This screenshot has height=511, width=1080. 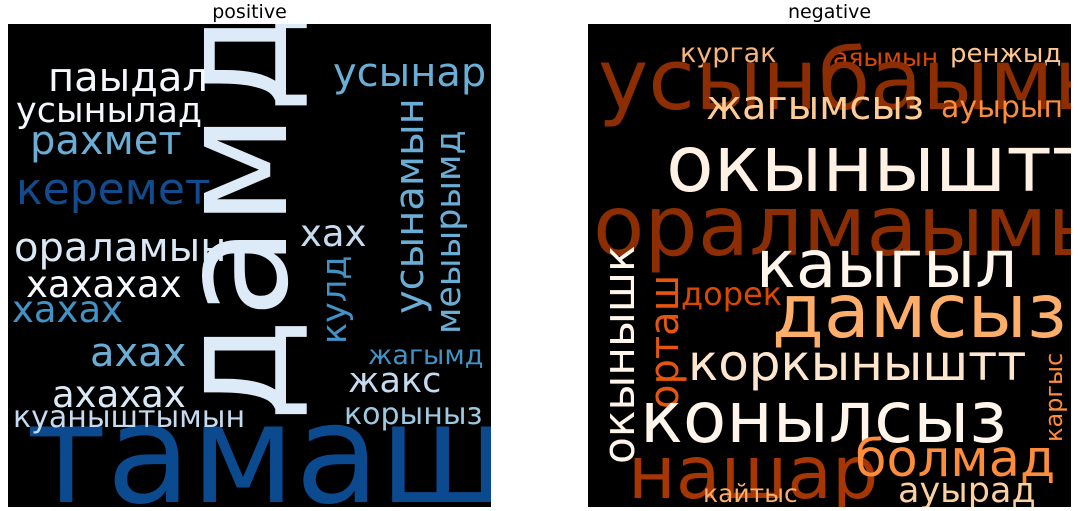 I want to click on word-negative-19: ауырад, so click(x=967, y=489).